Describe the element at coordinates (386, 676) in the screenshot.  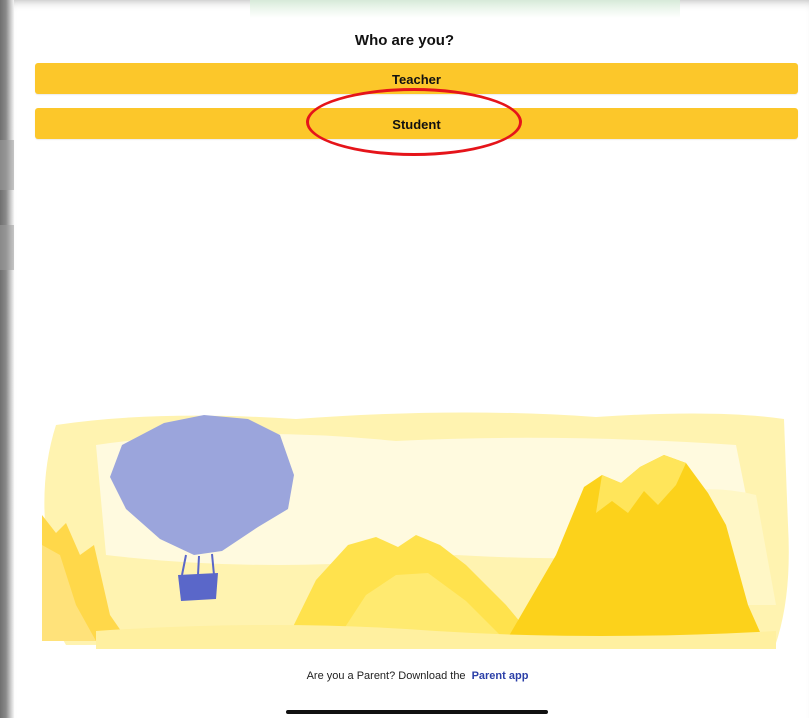
I see `parent-prompt-text: Are you a Parent? Download the` at that location.